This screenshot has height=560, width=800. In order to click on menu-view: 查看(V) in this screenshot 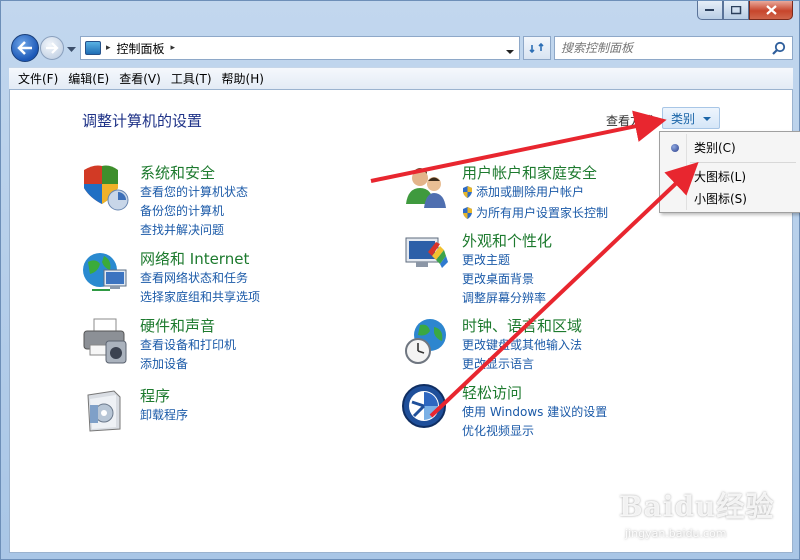, I will do `click(140, 78)`.